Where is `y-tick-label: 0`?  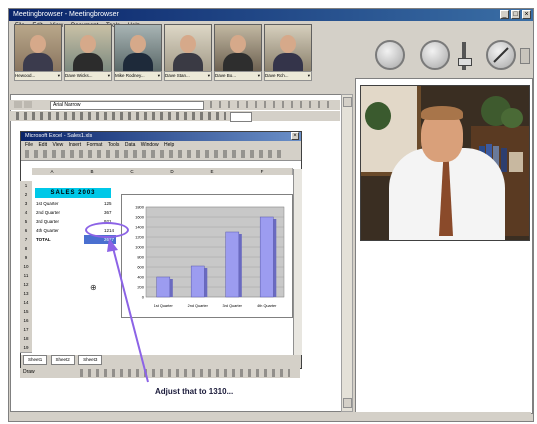
y-tick-label: 0 is located at coordinates (143, 297).